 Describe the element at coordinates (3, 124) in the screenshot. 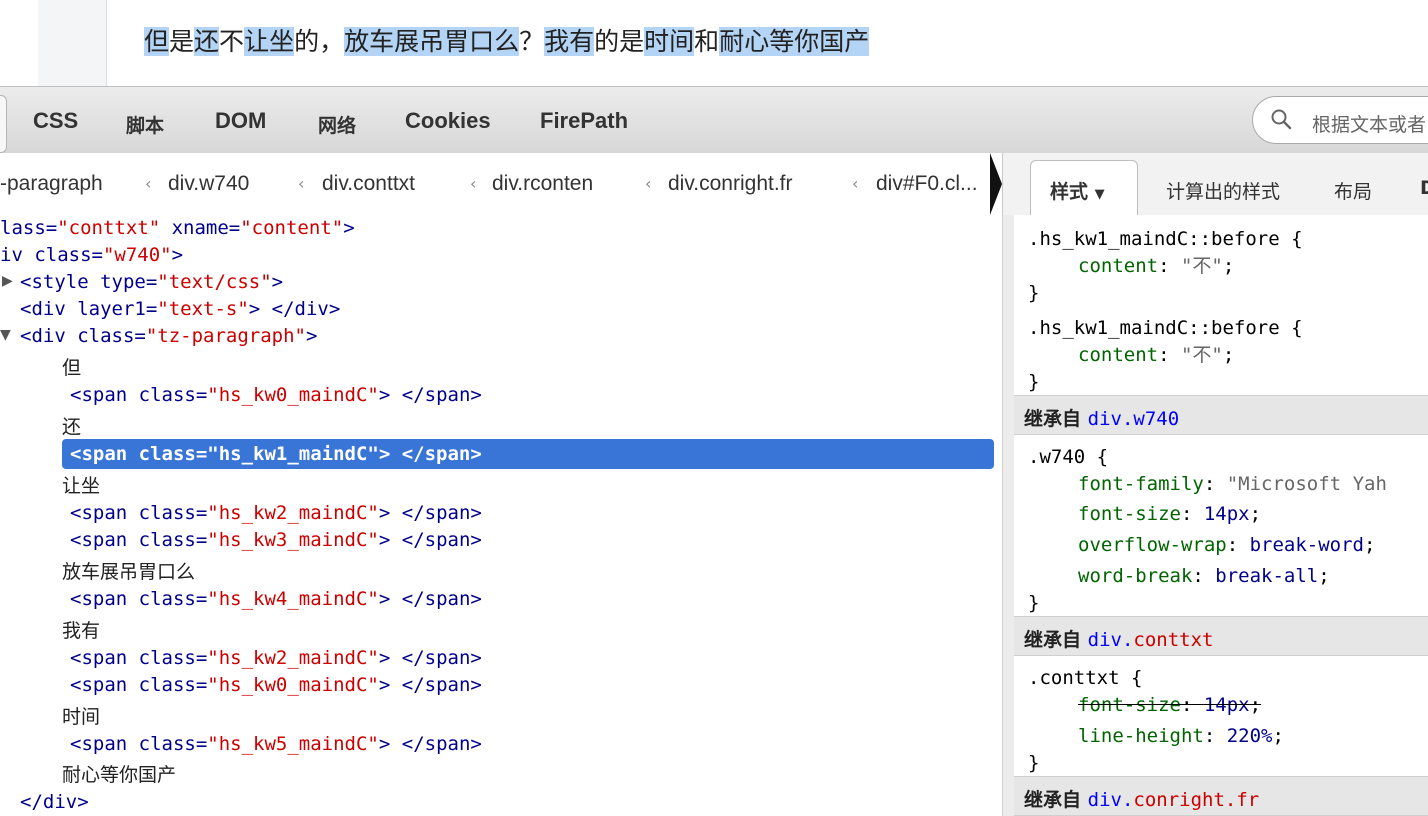

I see `tab-html-edge` at that location.